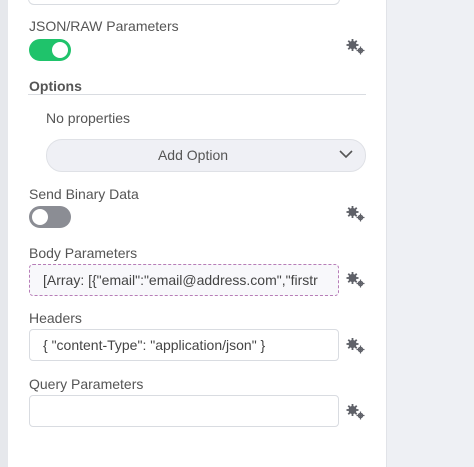 Image resolution: width=474 pixels, height=467 pixels. I want to click on json-raw-label: JSON/RAW Parameters, so click(104, 26).